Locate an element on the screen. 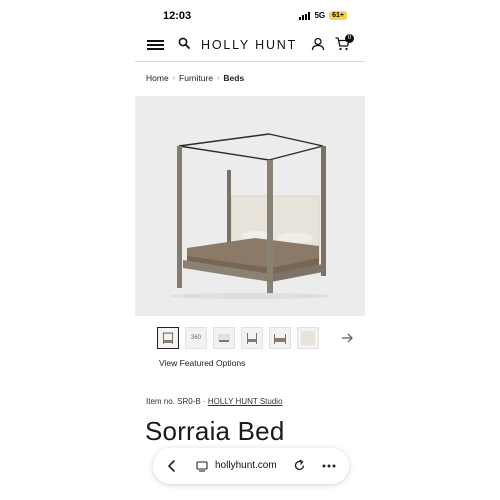 This screenshot has height=500, width=500. search-icon is located at coordinates (184, 43).